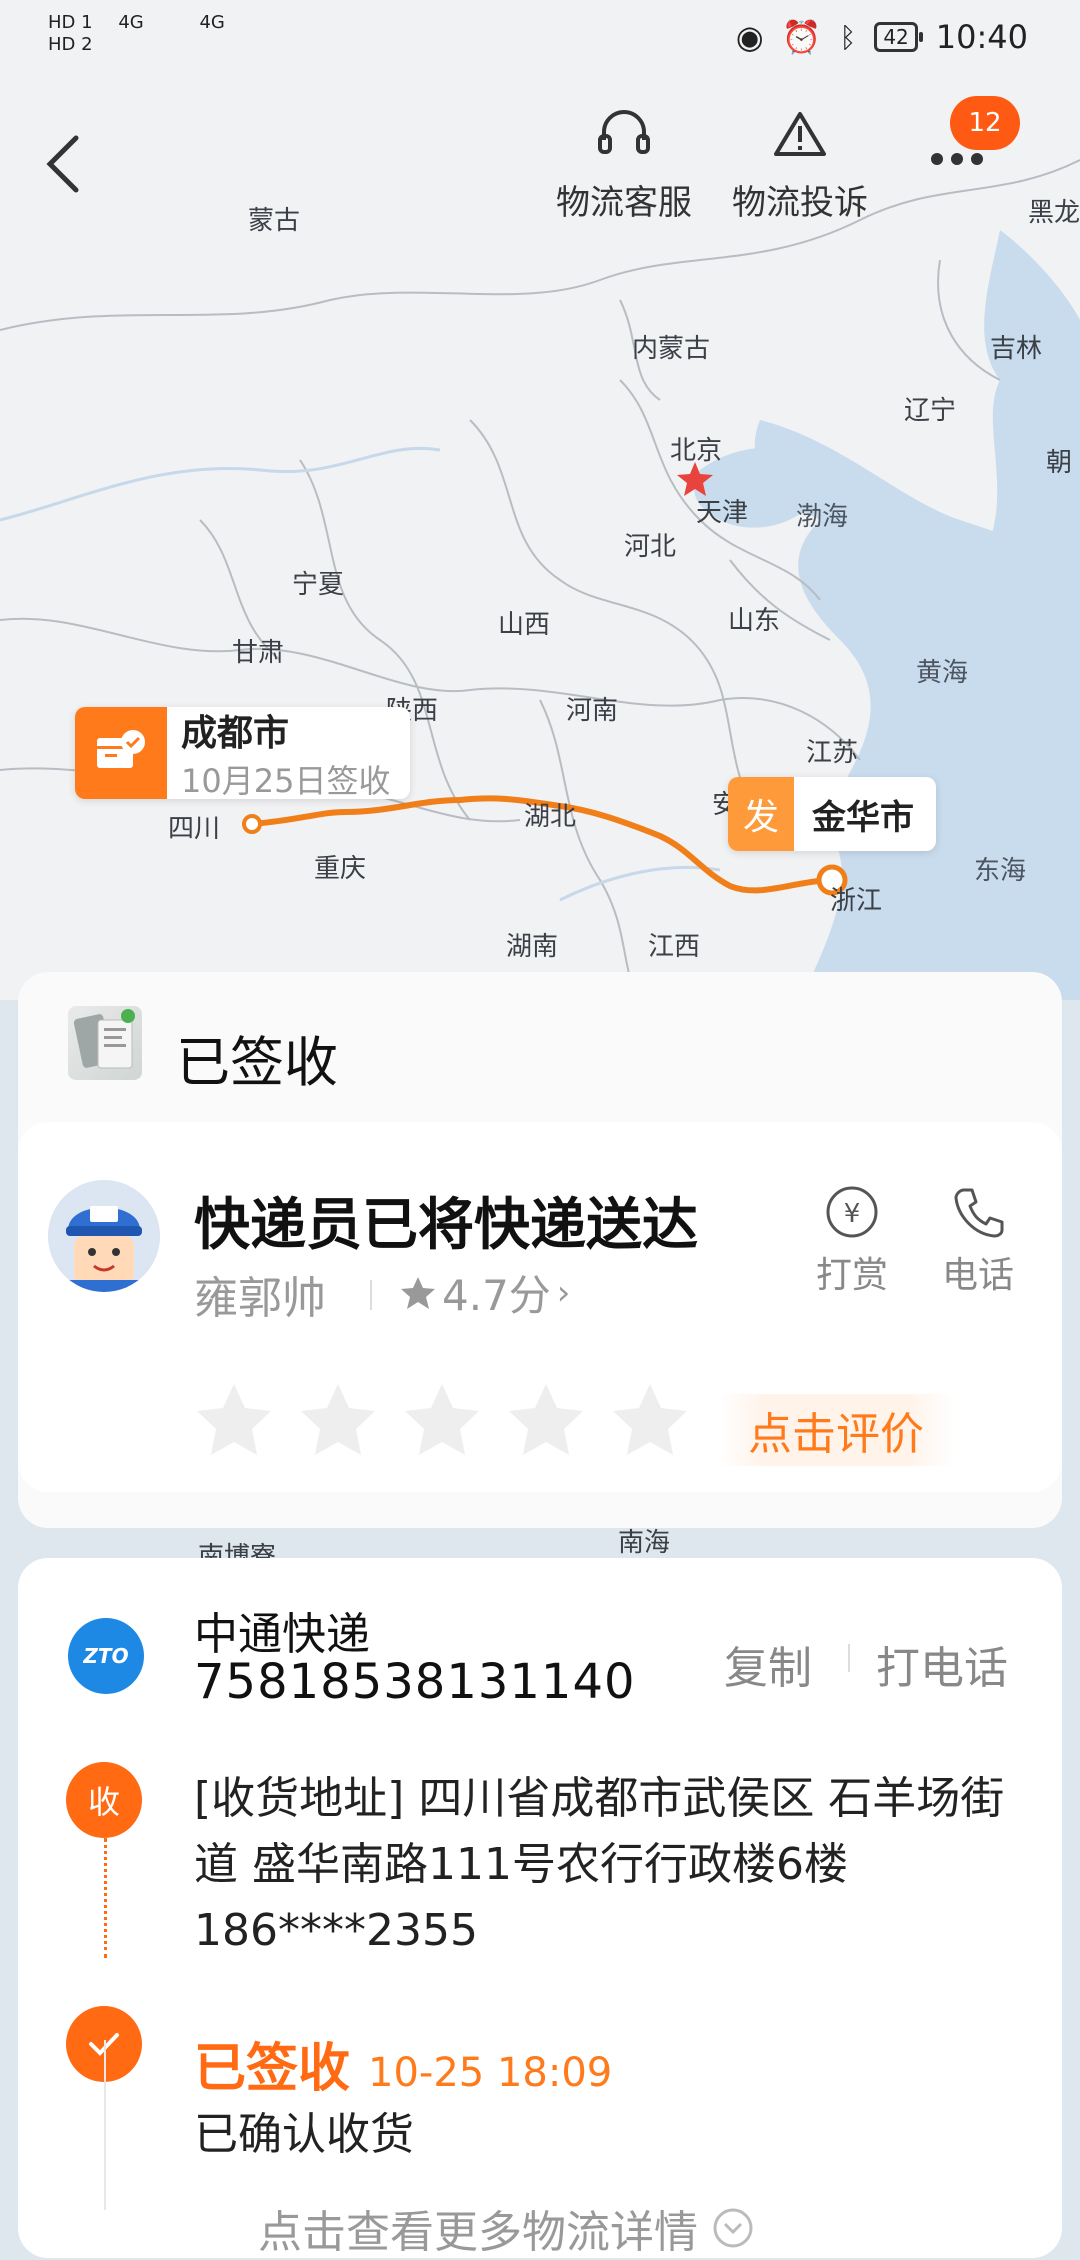  I want to click on alarm-icon: ⏰, so click(801, 37).